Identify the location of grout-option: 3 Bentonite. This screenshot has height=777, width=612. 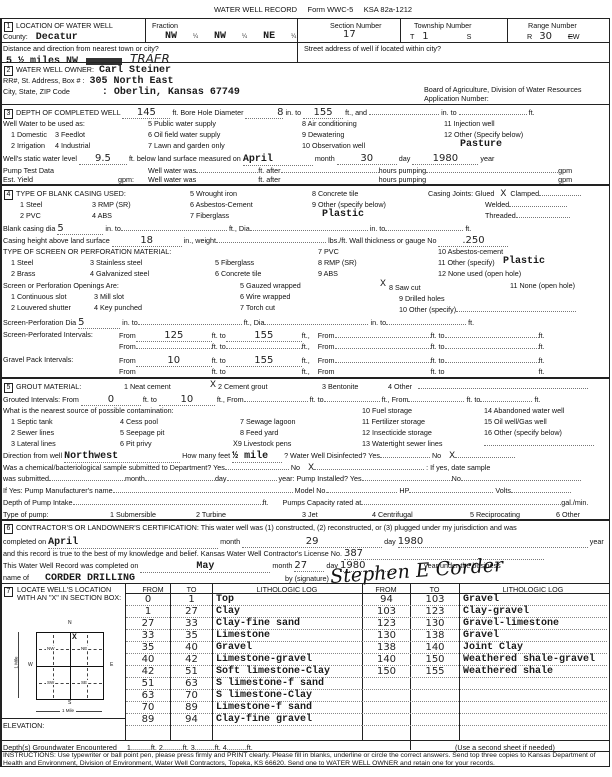
(340, 386).